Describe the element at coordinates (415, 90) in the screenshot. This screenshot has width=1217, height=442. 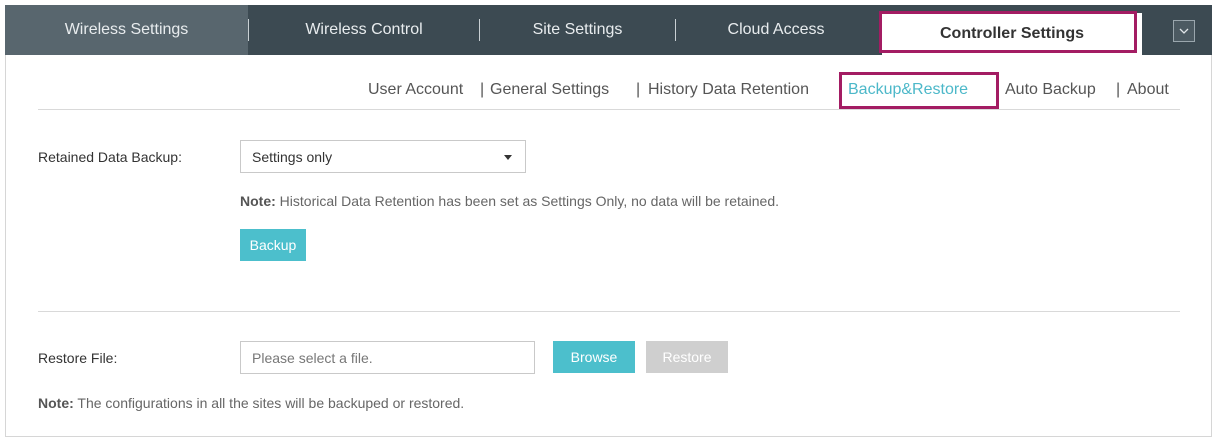
I see `subnav-user-account: User Account` at that location.